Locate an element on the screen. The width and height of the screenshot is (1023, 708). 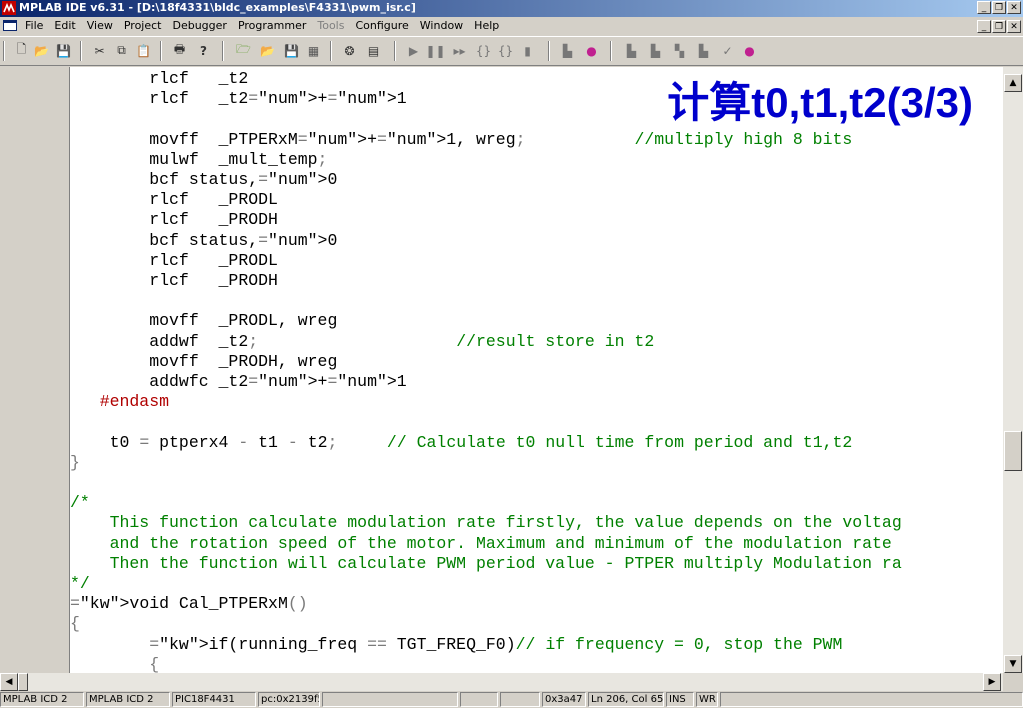
blank-check-icon: ▚ is located at coordinates (679, 50).